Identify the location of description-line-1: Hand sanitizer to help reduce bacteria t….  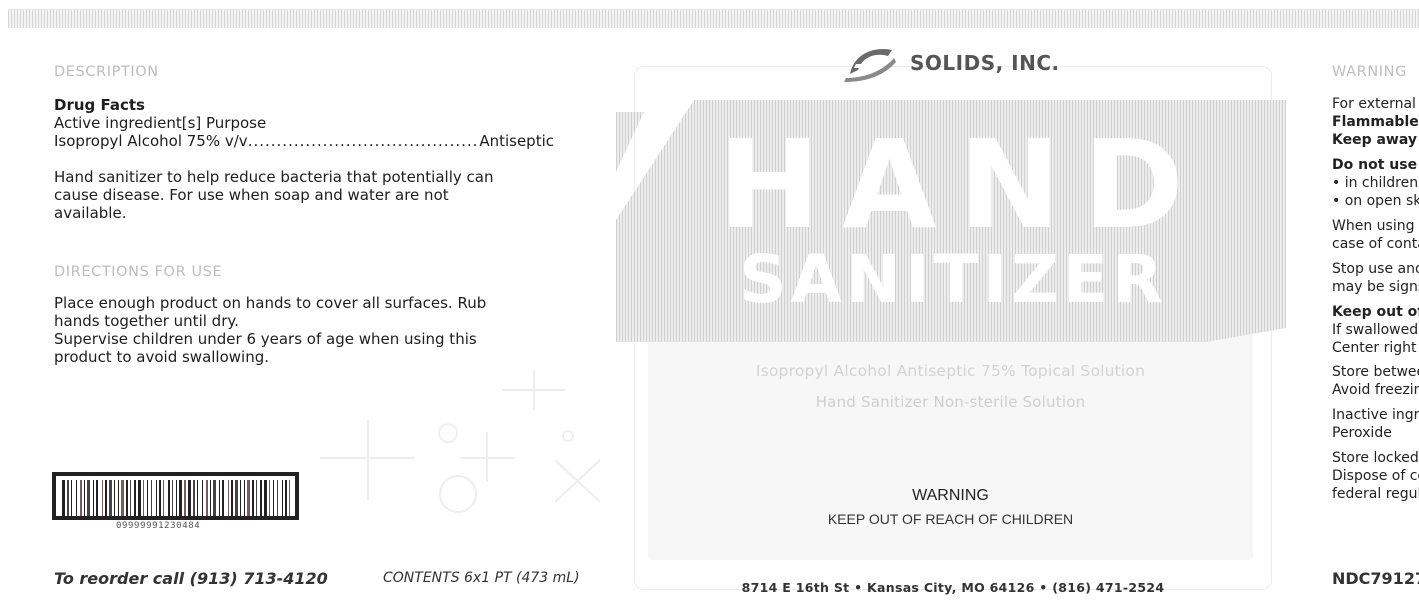
(274, 177).